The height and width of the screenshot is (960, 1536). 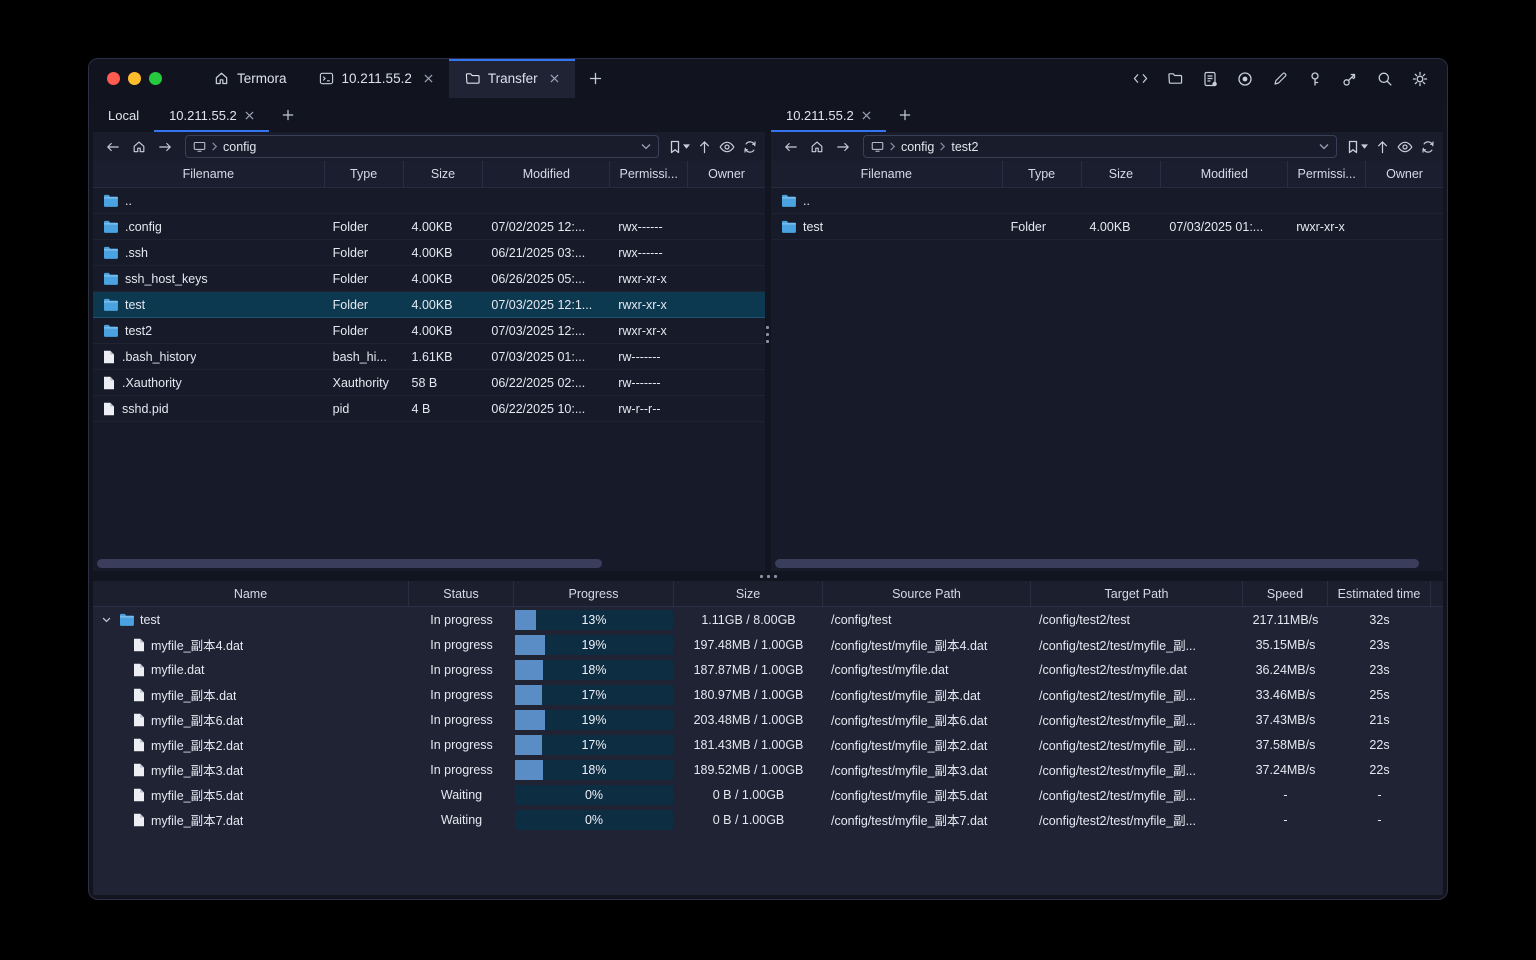 What do you see at coordinates (113, 78) in the screenshot?
I see `close-window-button` at bounding box center [113, 78].